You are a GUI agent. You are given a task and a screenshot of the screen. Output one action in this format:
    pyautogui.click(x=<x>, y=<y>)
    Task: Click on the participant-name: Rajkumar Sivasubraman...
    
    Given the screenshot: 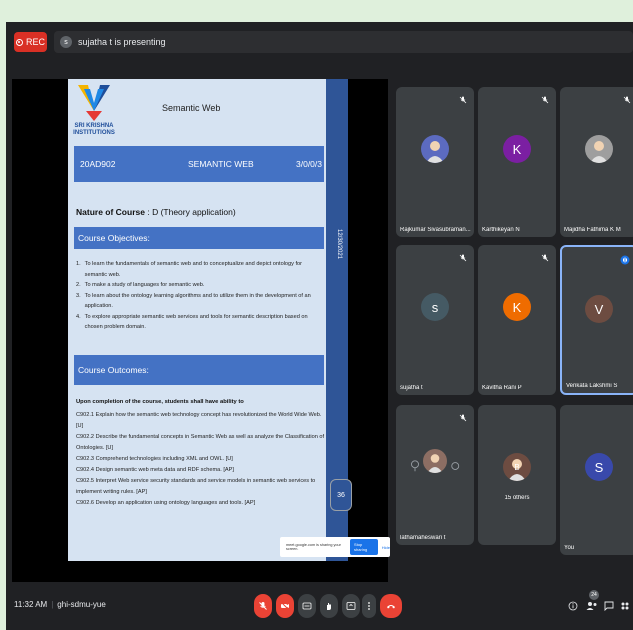 What is the action you would take?
    pyautogui.click(x=435, y=230)
    